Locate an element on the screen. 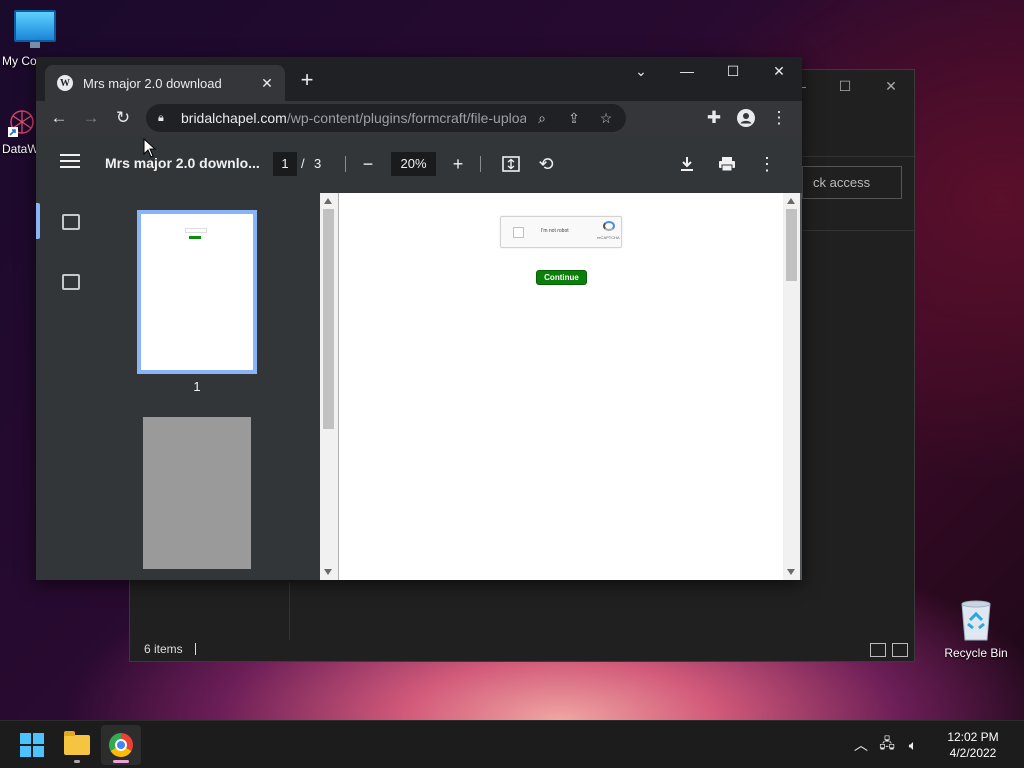 The image size is (1024, 768). clock-time: 12:02 PM is located at coordinates (973, 737).